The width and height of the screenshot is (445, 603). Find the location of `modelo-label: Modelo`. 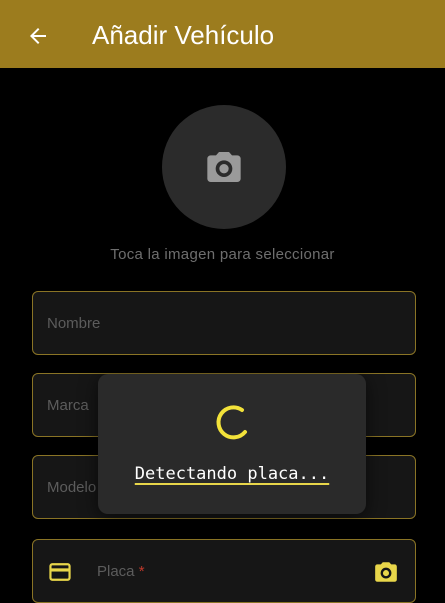

modelo-label: Modelo is located at coordinates (72, 487).